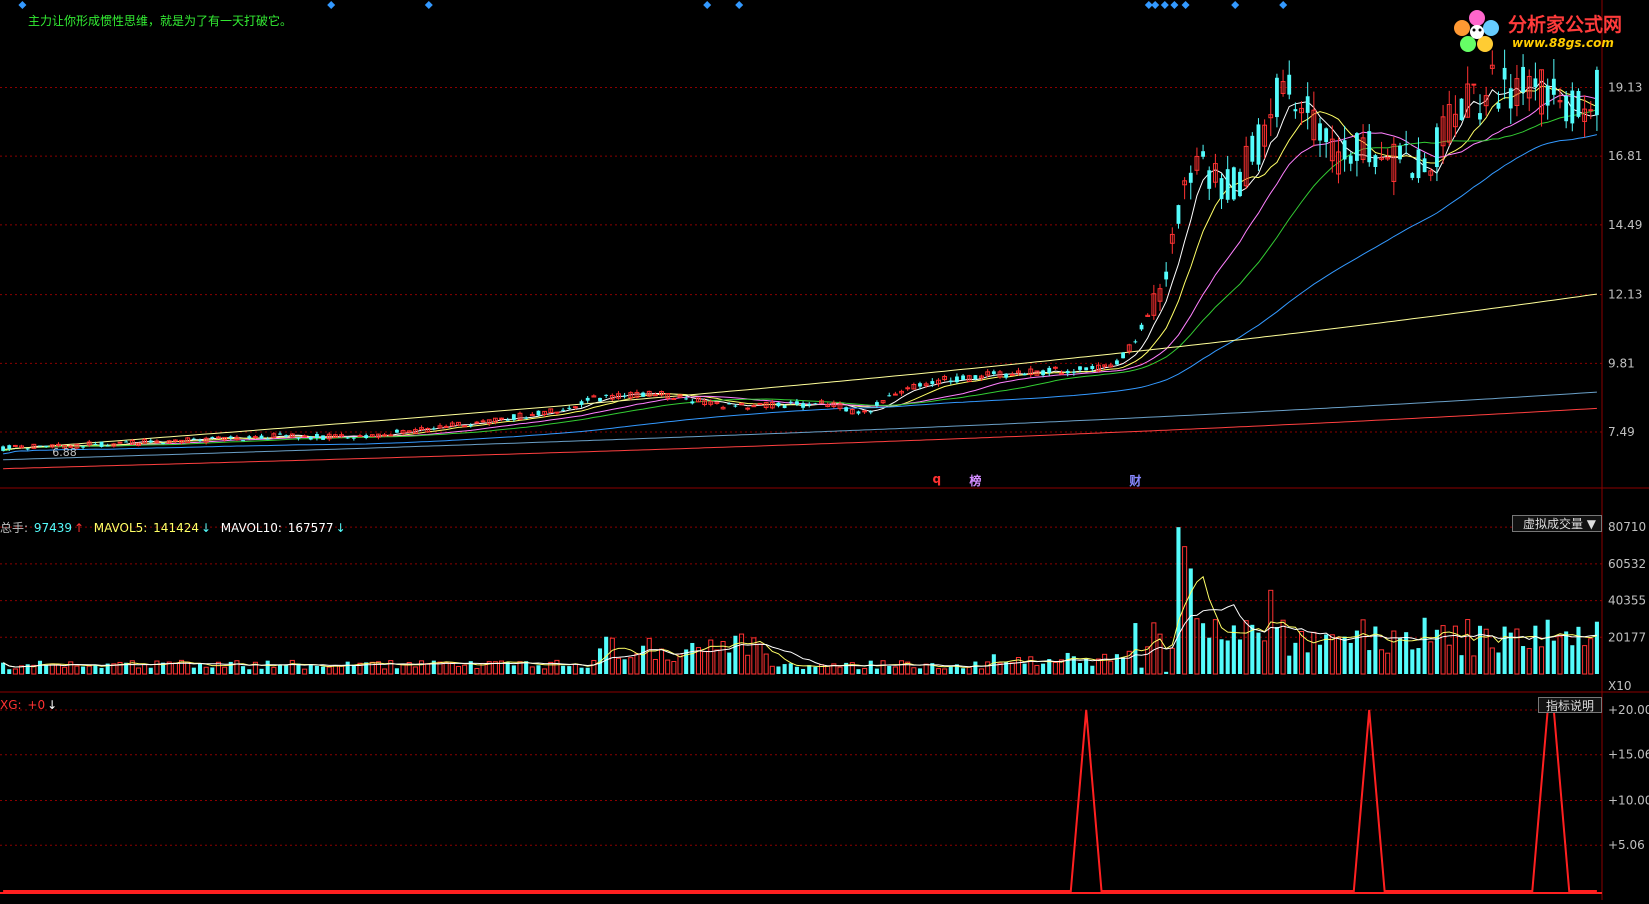  Describe the element at coordinates (1565, 25) in the screenshot. I see `logo-title: 分析家公式网` at that location.